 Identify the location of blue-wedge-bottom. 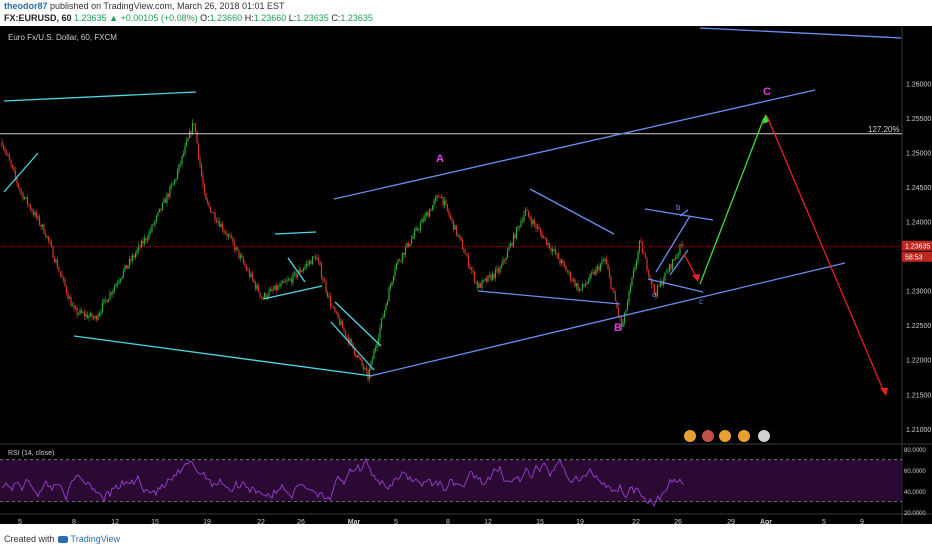
(549, 297).